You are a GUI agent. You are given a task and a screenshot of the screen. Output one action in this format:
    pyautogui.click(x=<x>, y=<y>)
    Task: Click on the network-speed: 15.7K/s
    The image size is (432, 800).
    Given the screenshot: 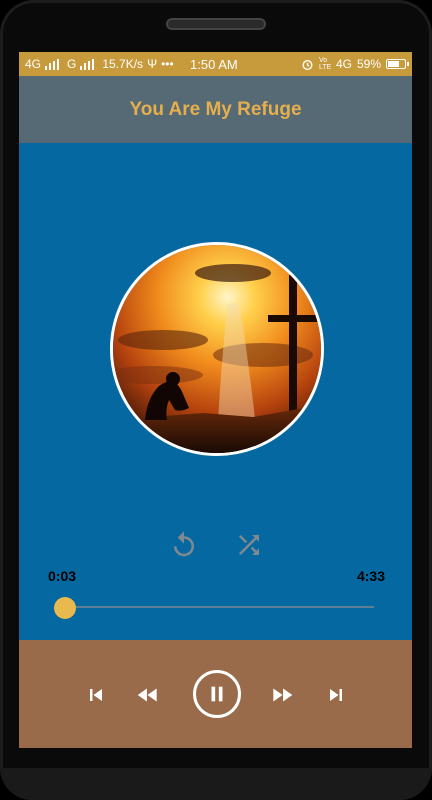 What is the action you would take?
    pyautogui.click(x=123, y=64)
    